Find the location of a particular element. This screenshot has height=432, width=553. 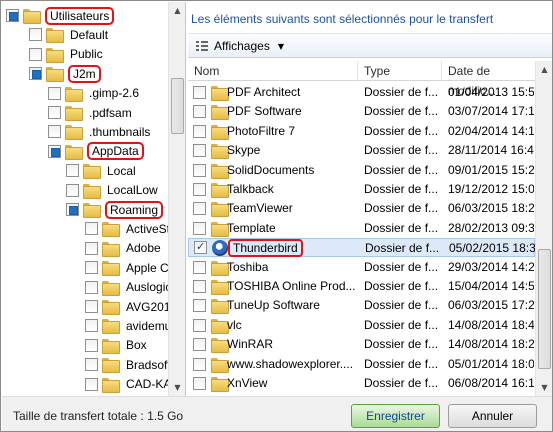

file-name-cell: PhotoFiltre 7 is located at coordinates (293, 131).